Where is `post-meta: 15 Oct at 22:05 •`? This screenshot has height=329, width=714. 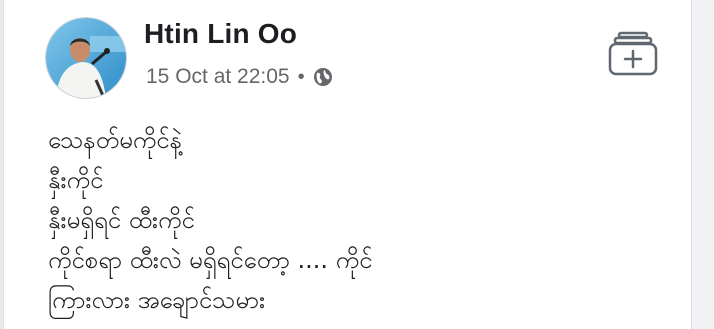
post-meta: 15 Oct at 22:05 • is located at coordinates (239, 77).